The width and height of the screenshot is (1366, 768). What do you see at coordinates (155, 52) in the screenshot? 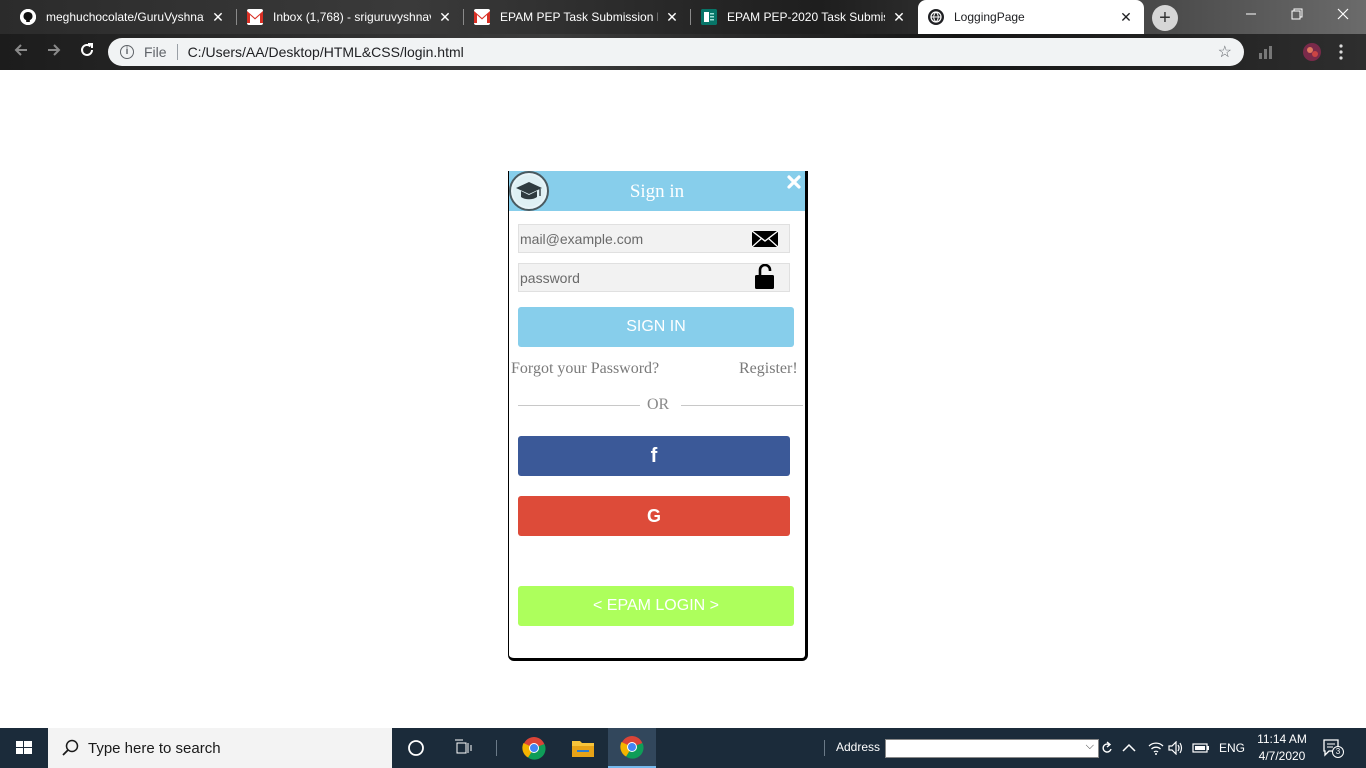
I see `scheme-label: File` at bounding box center [155, 52].